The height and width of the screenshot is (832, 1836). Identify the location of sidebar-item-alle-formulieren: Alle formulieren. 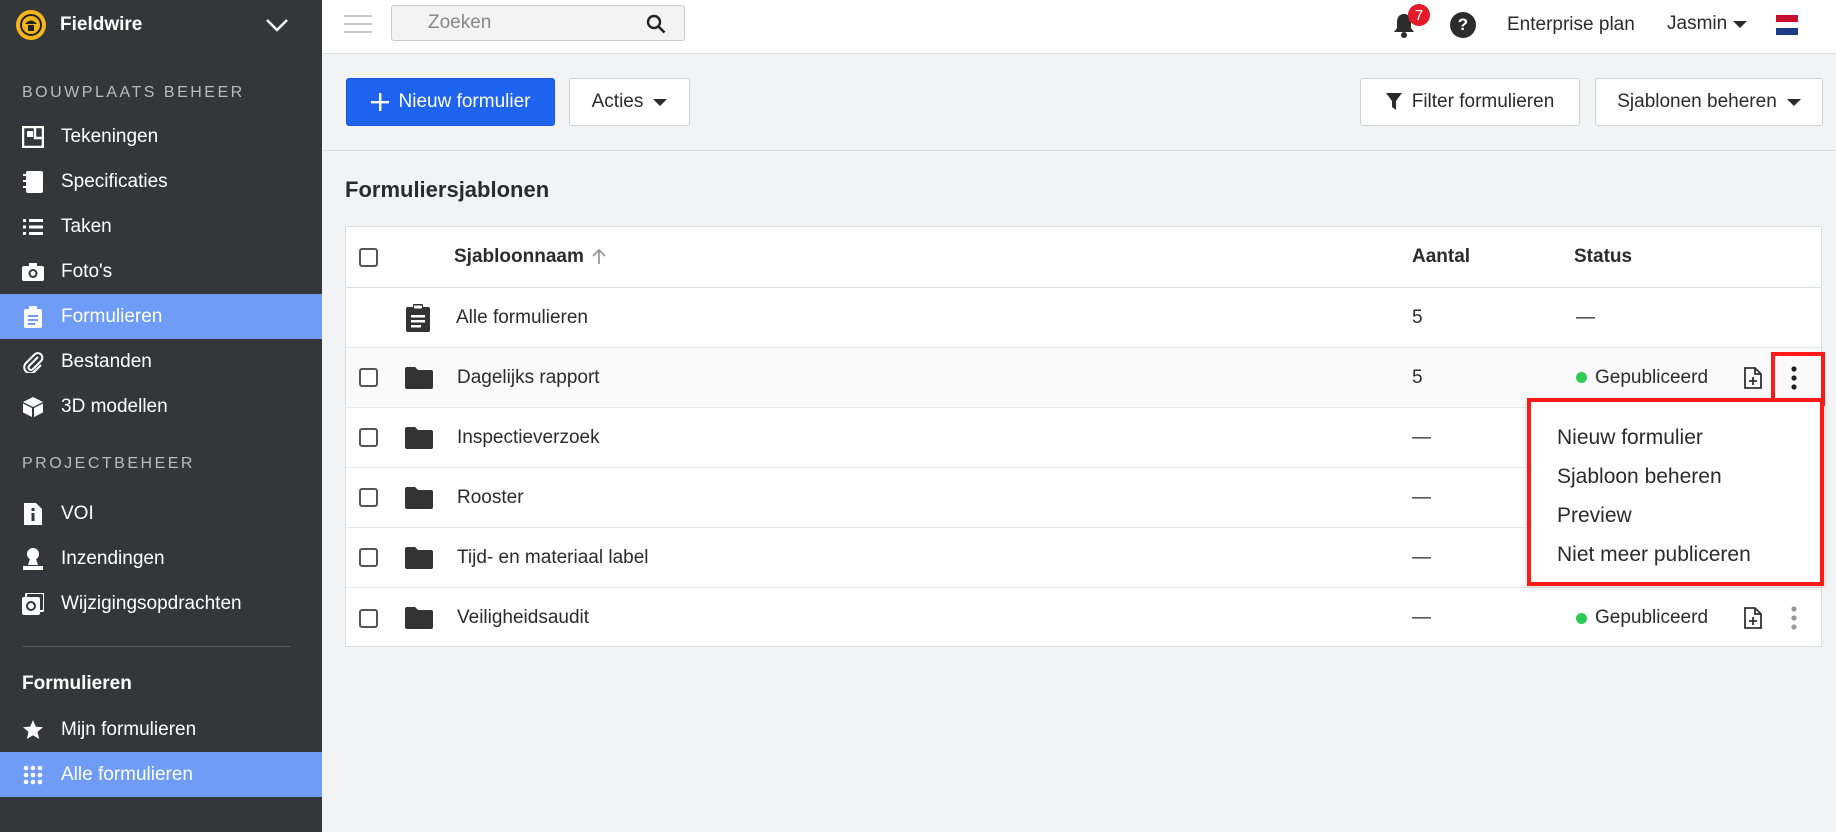
(161, 774).